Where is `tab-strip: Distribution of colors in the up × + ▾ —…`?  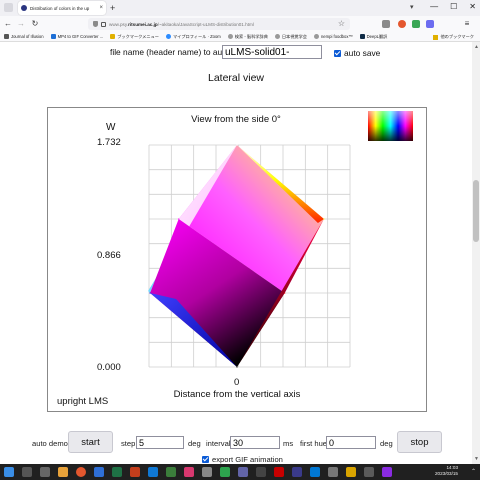
tab-strip: Distribution of colors in the up × + ▾ —… is located at coordinates (240, 8).